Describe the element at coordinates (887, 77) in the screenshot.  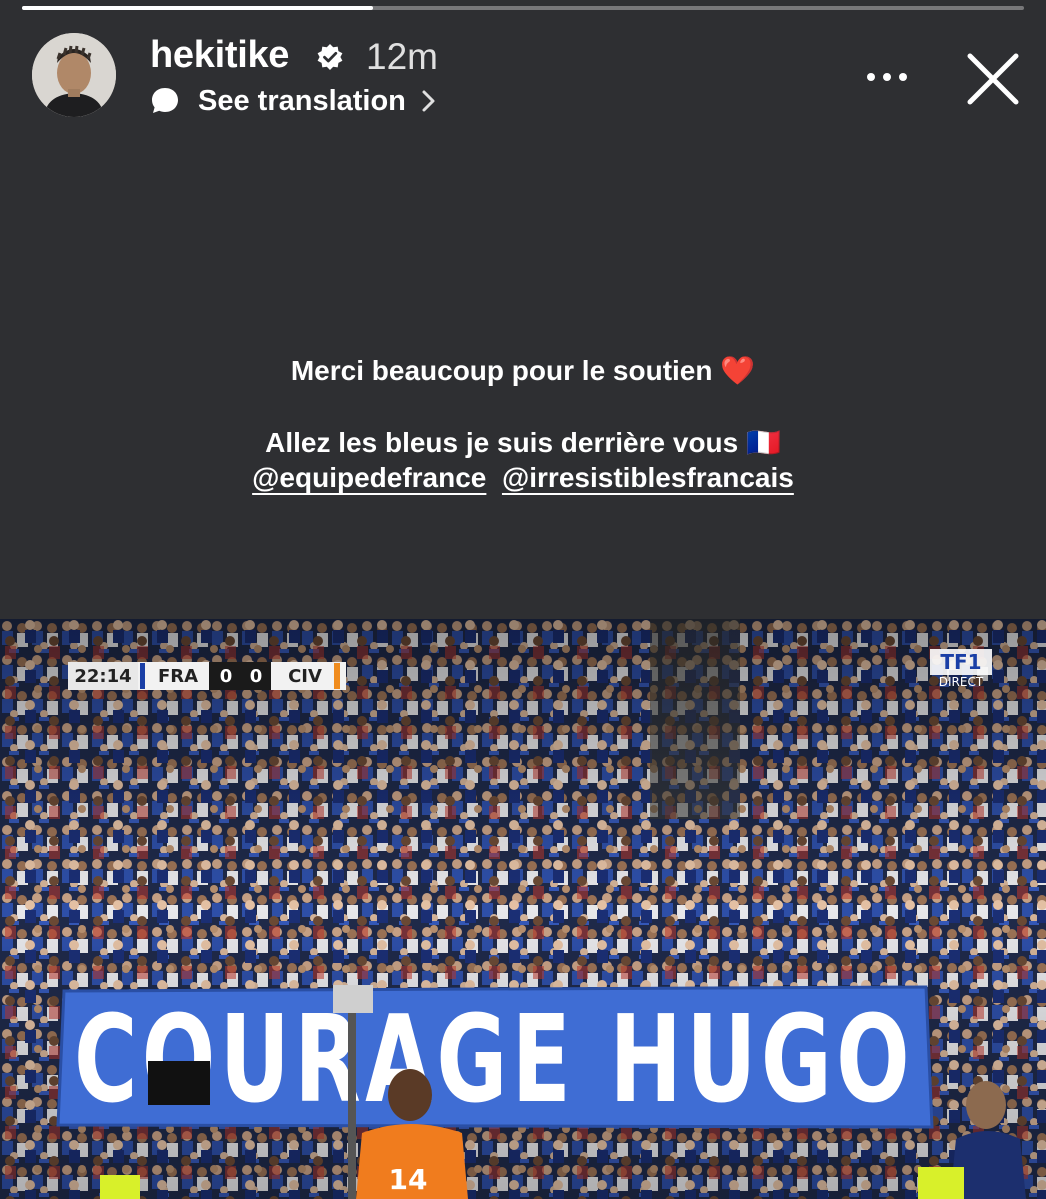
I see `more-options-icon` at that location.